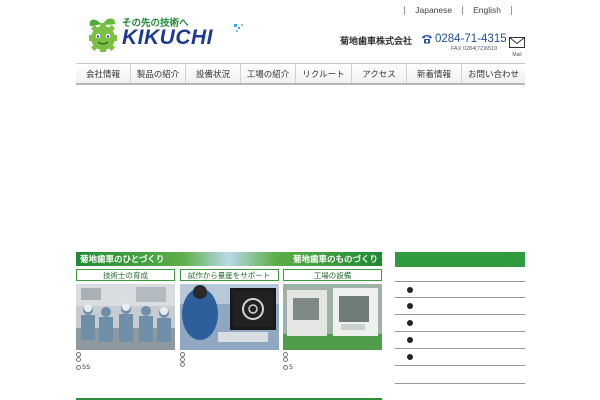 Image resolution: width=600 pixels, height=400 pixels. I want to click on envelope-icon, so click(517, 42).